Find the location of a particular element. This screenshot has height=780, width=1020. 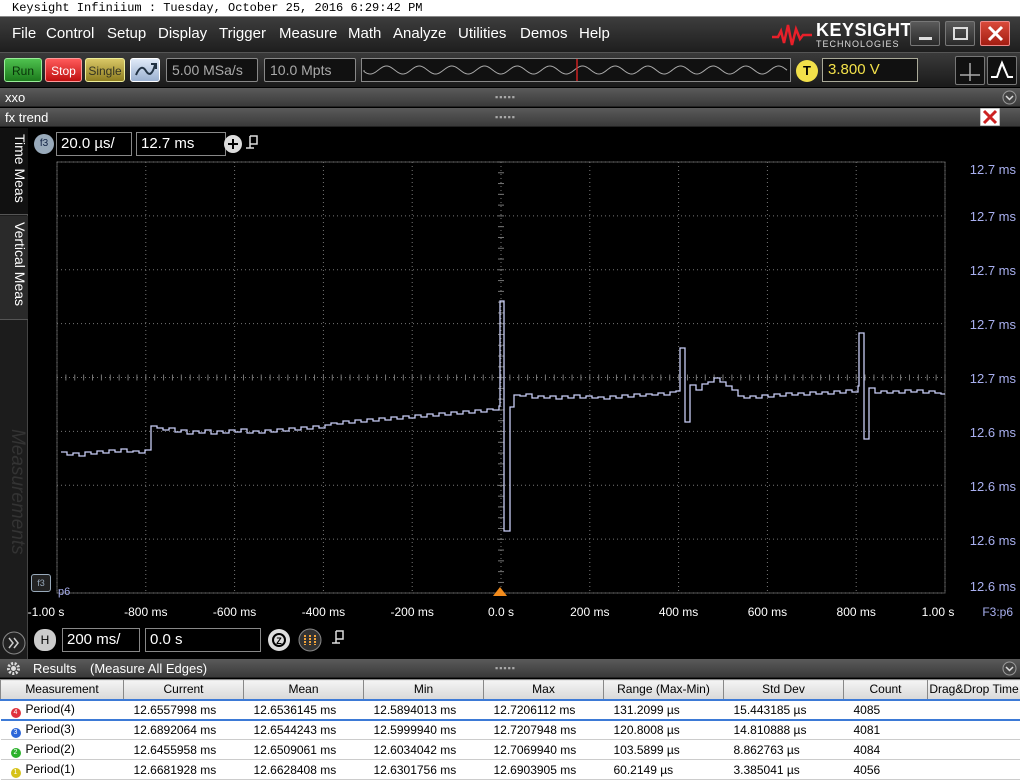

table-cell: 14.810888 µs is located at coordinates (783, 729).